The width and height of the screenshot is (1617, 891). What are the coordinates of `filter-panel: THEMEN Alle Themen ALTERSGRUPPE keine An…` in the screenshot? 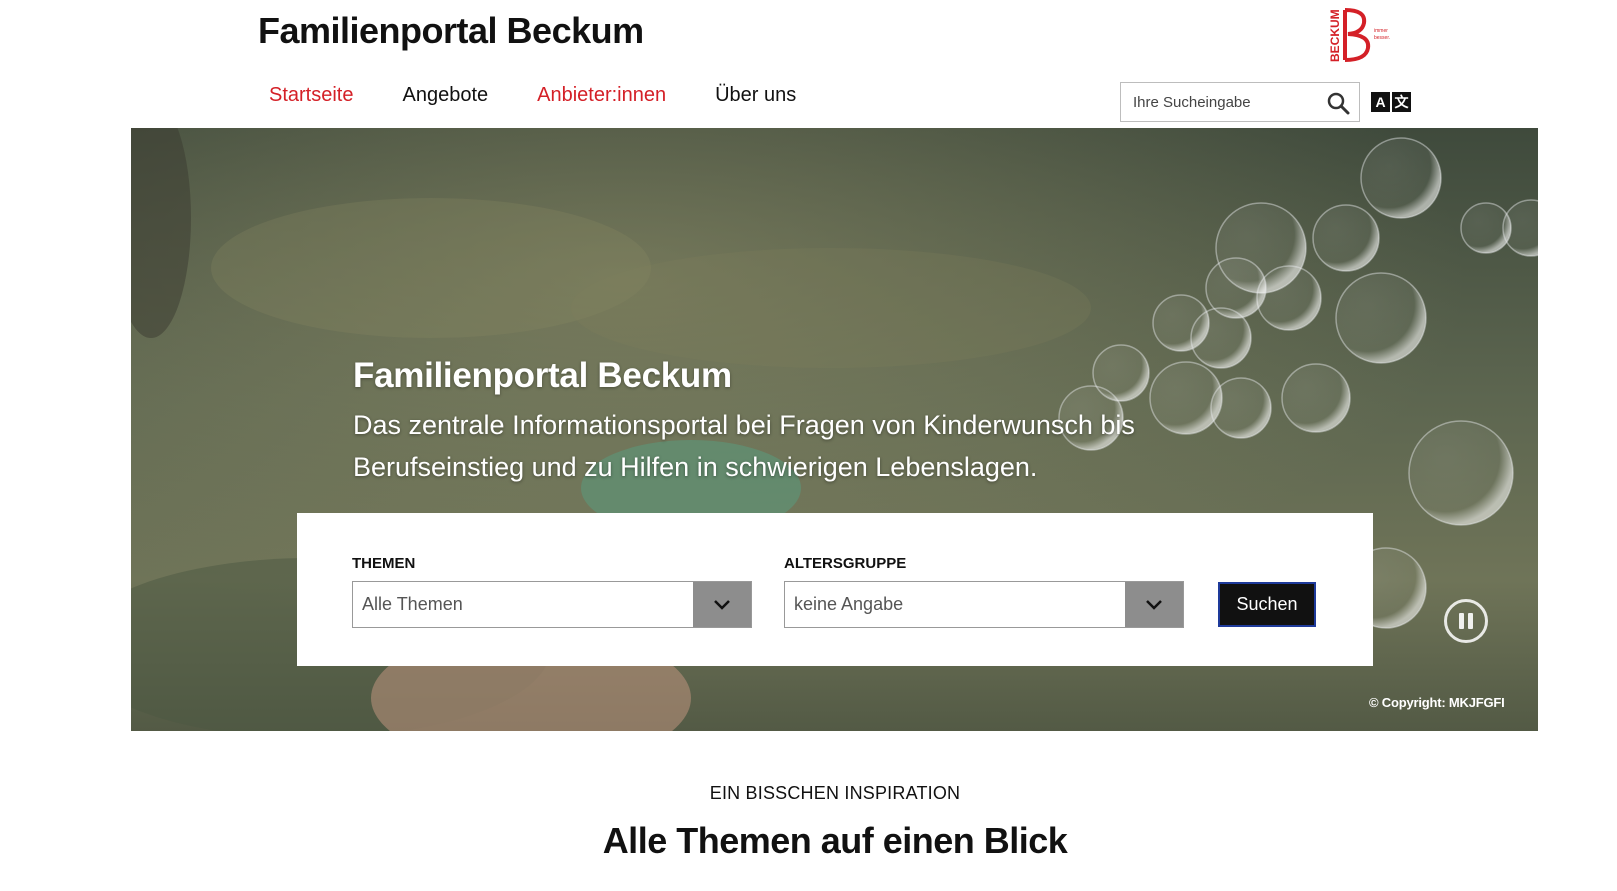 It's located at (835, 589).